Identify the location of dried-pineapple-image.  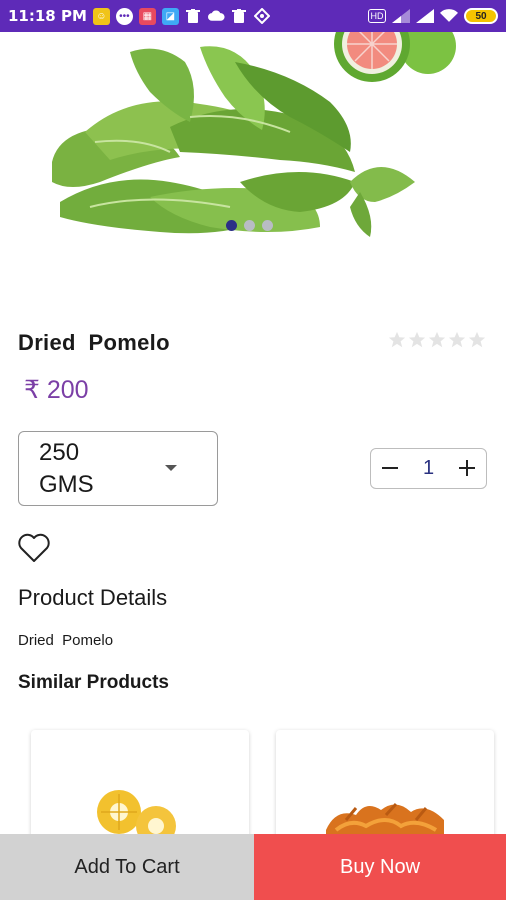
(136, 818).